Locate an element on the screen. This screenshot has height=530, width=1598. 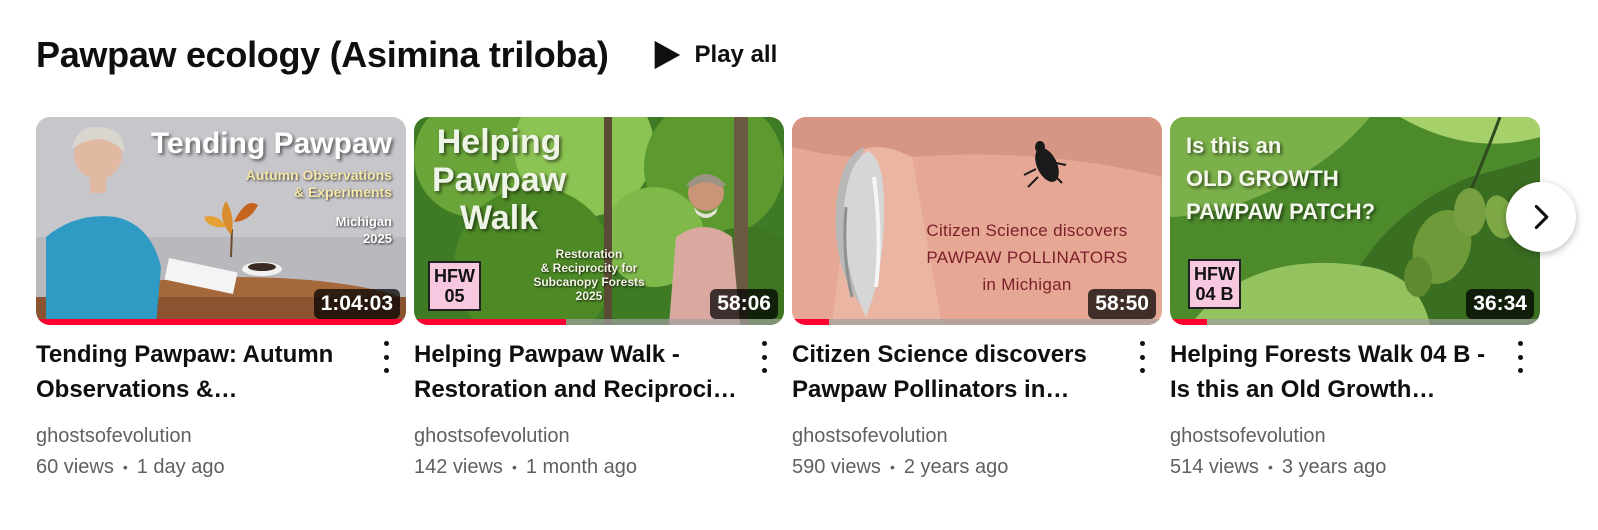
duration-badge: 58:50 is located at coordinates (1122, 304).